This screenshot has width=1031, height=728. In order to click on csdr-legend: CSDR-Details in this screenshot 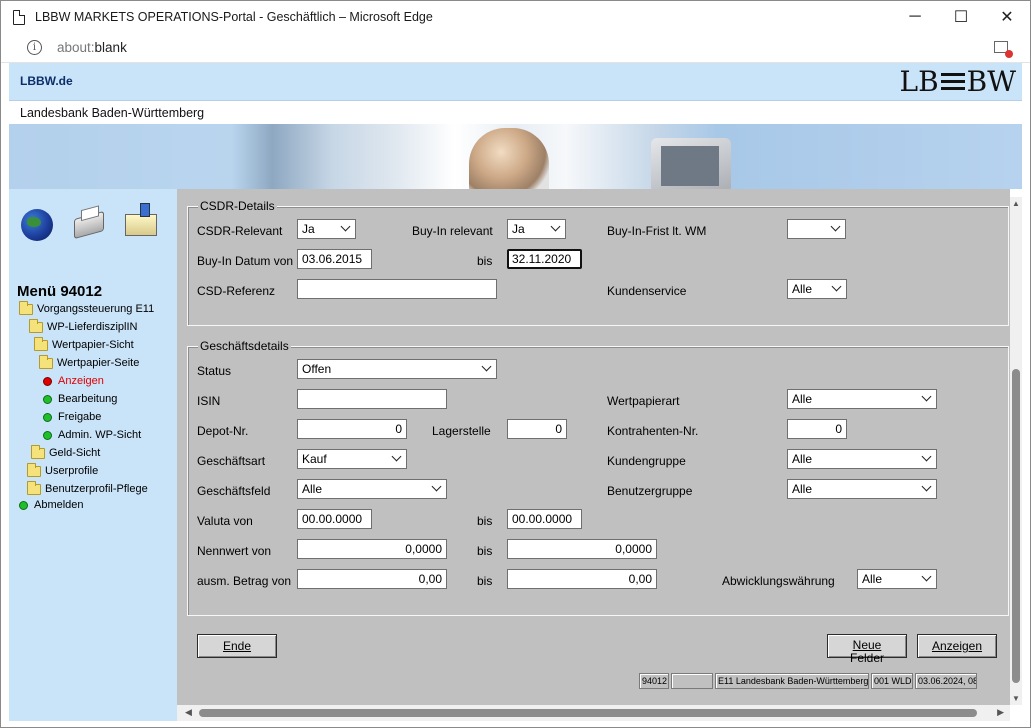, I will do `click(237, 206)`.